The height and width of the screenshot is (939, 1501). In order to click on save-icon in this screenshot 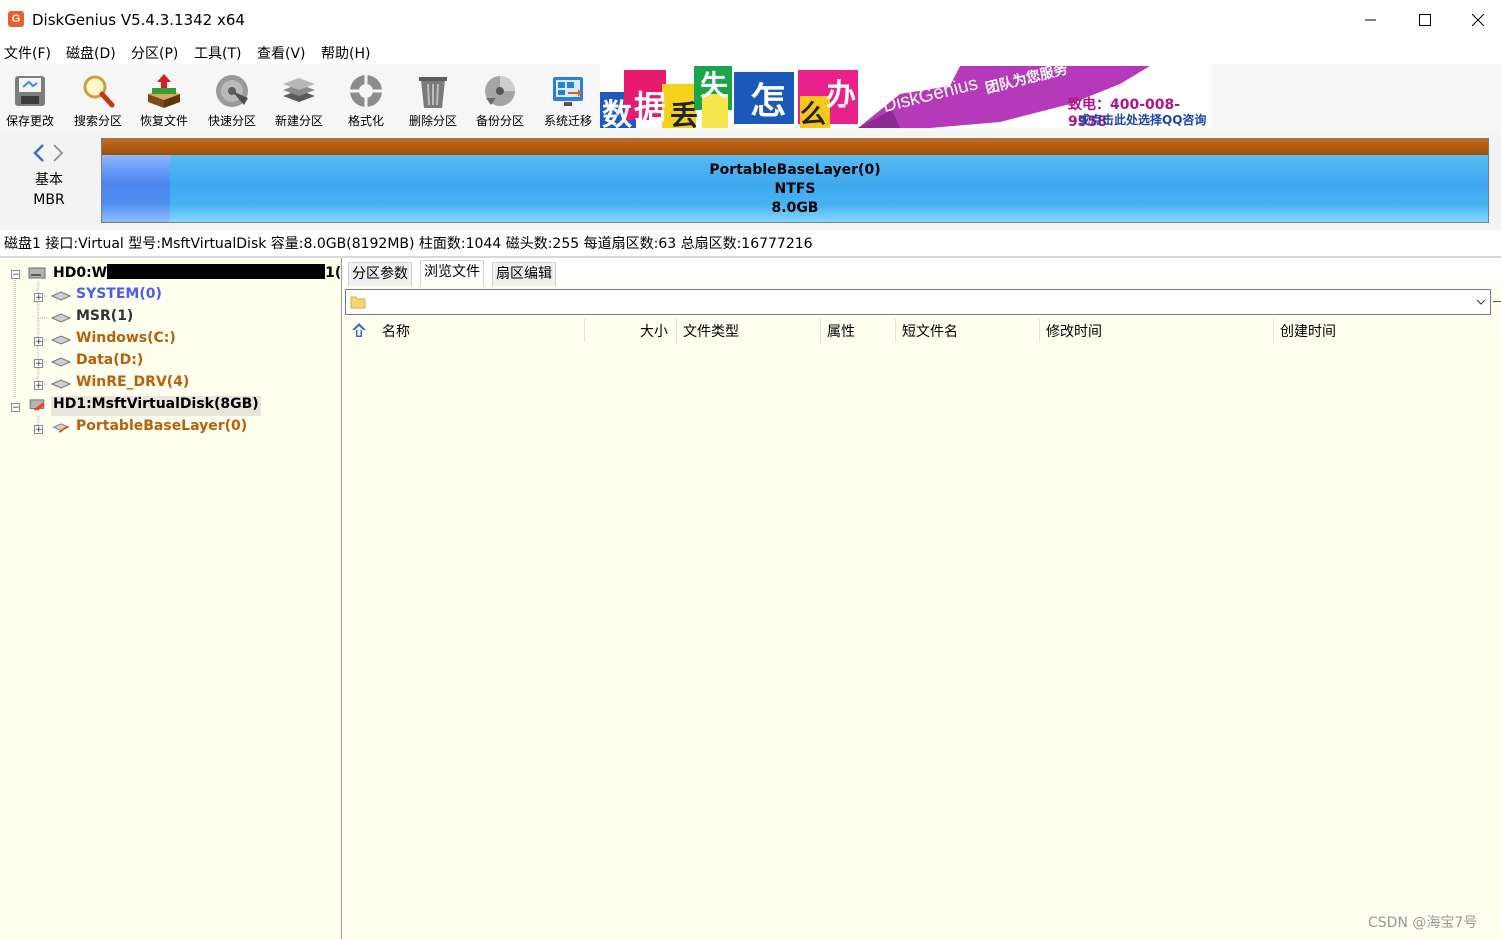, I will do `click(30, 91)`.